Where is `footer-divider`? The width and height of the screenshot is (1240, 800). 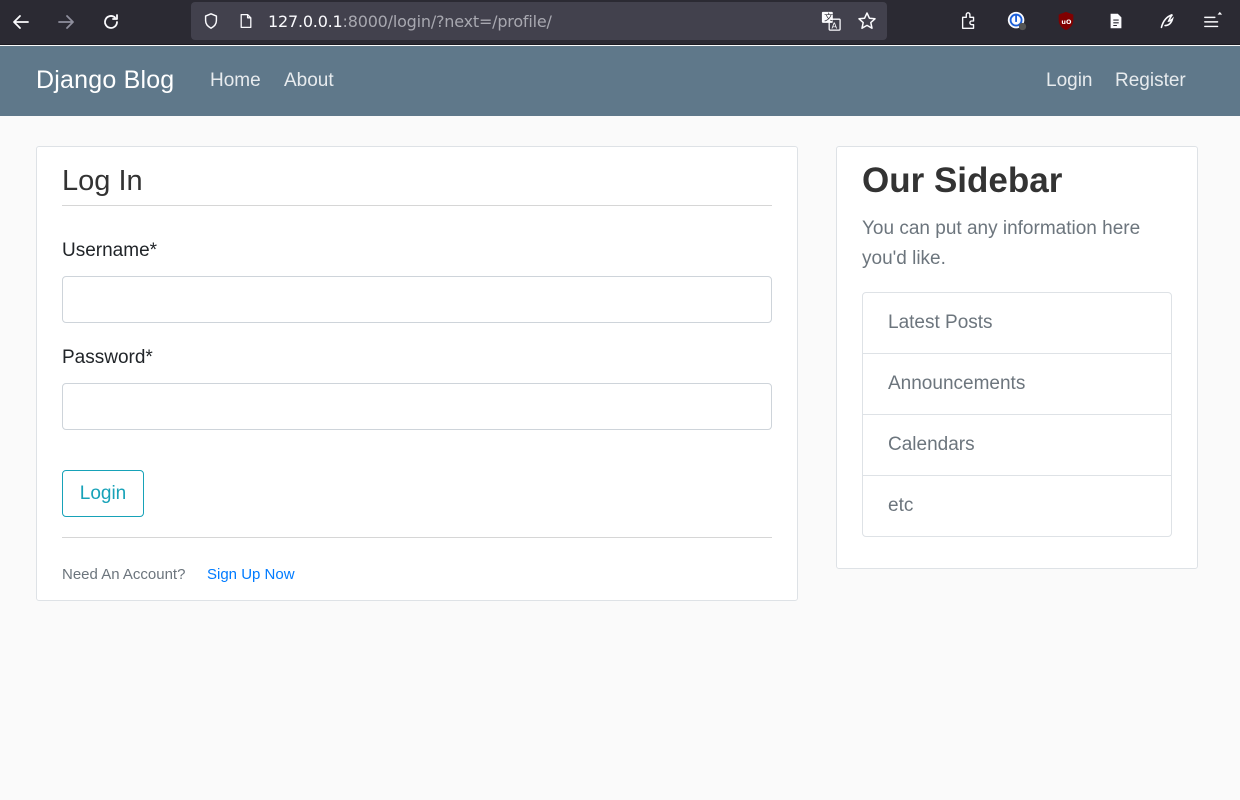
footer-divider is located at coordinates (417, 537).